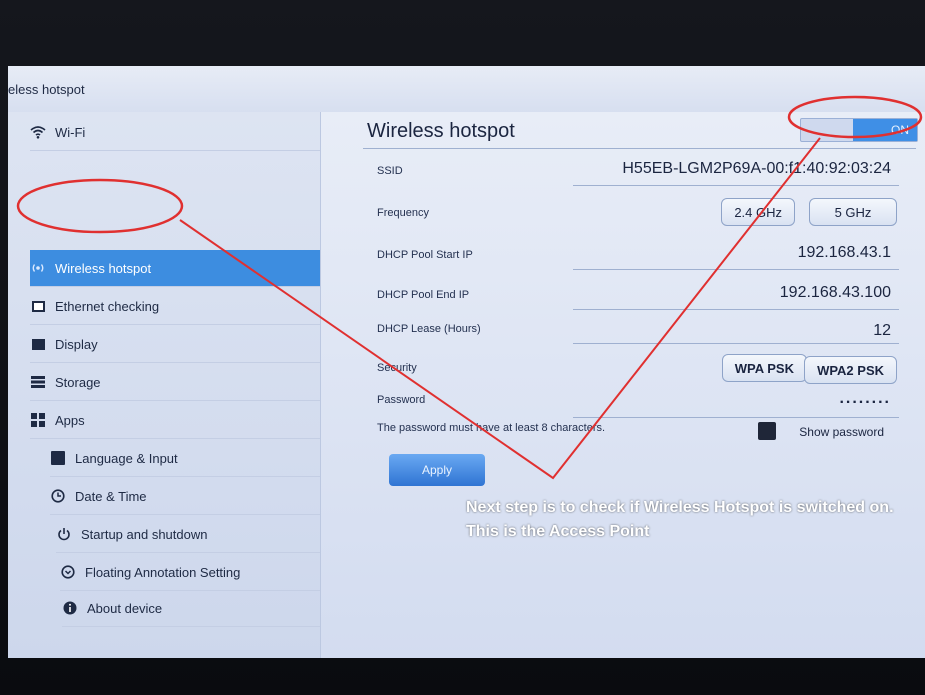  I want to click on sidebar-item-storage: Storage, so click(175, 382).